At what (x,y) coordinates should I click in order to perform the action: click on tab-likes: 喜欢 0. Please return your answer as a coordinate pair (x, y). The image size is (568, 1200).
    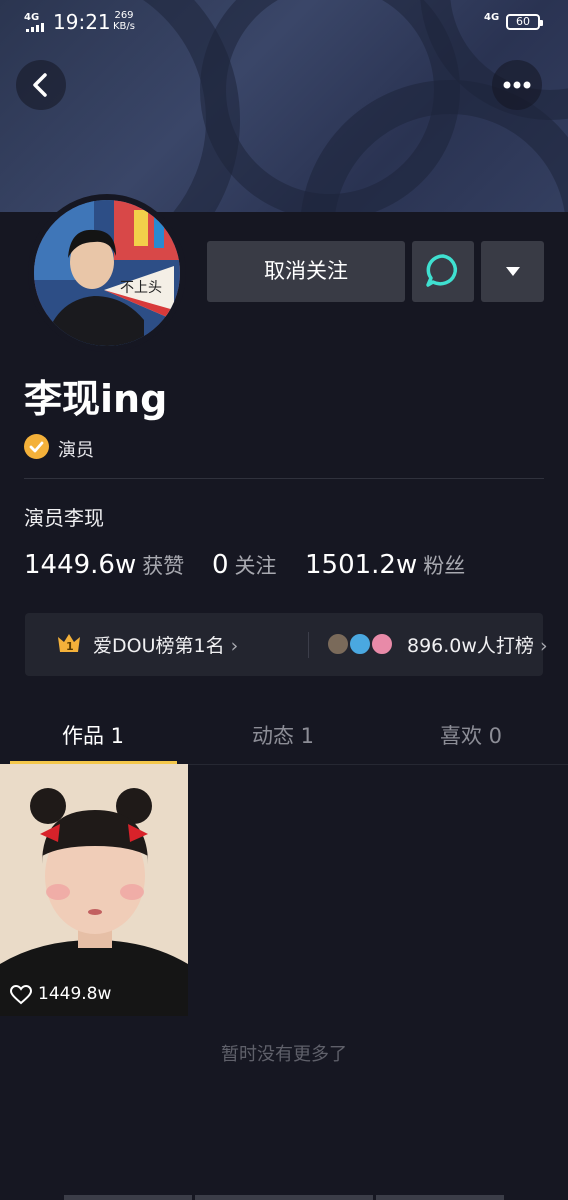
    Looking at the image, I should click on (471, 735).